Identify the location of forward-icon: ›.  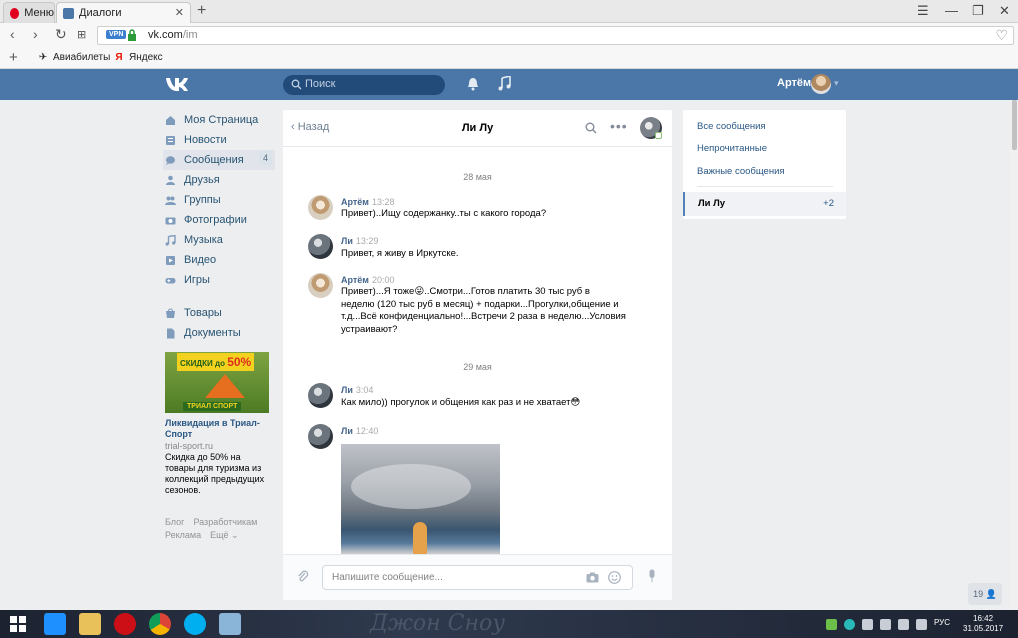
(35, 34).